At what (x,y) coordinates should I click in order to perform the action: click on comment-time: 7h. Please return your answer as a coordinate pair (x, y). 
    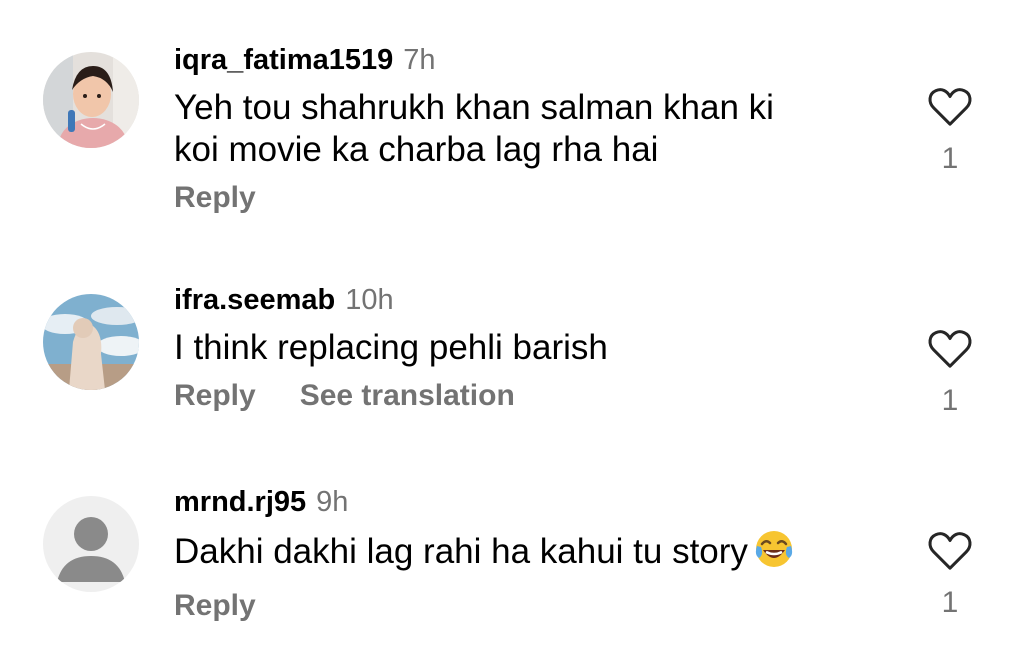
    Looking at the image, I should click on (419, 60).